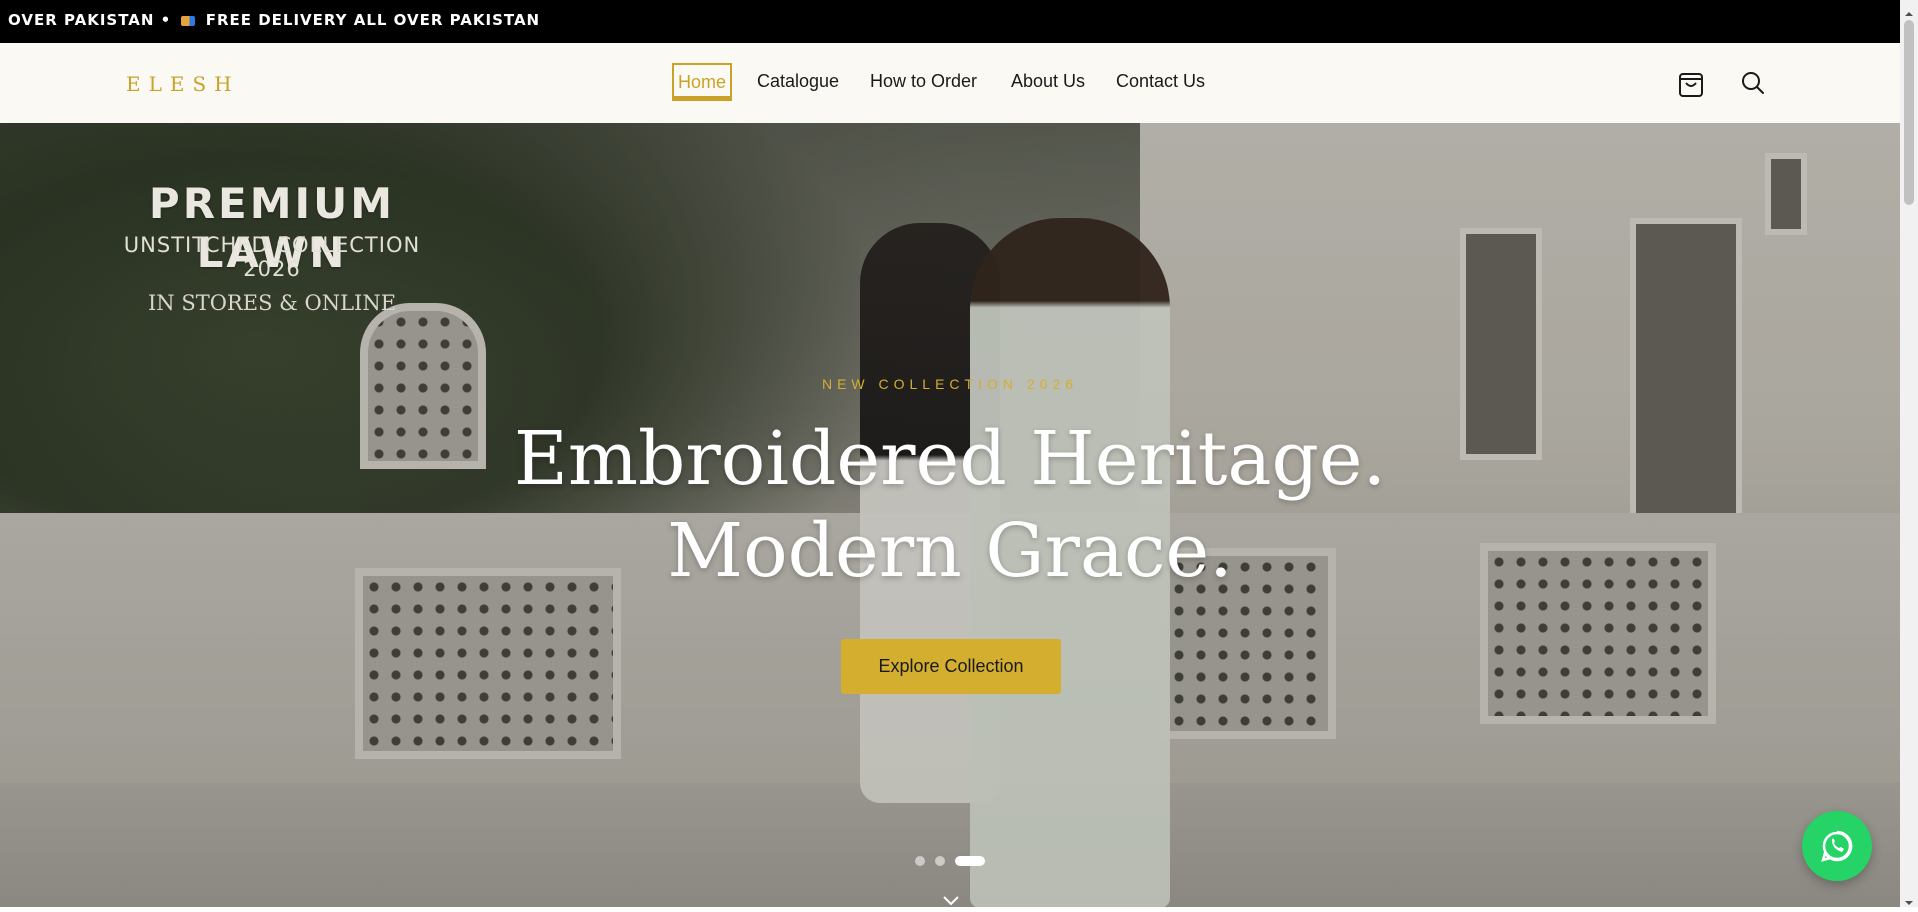 Image resolution: width=1918 pixels, height=912 pixels. Describe the element at coordinates (1753, 83) in the screenshot. I see `search-icon` at that location.